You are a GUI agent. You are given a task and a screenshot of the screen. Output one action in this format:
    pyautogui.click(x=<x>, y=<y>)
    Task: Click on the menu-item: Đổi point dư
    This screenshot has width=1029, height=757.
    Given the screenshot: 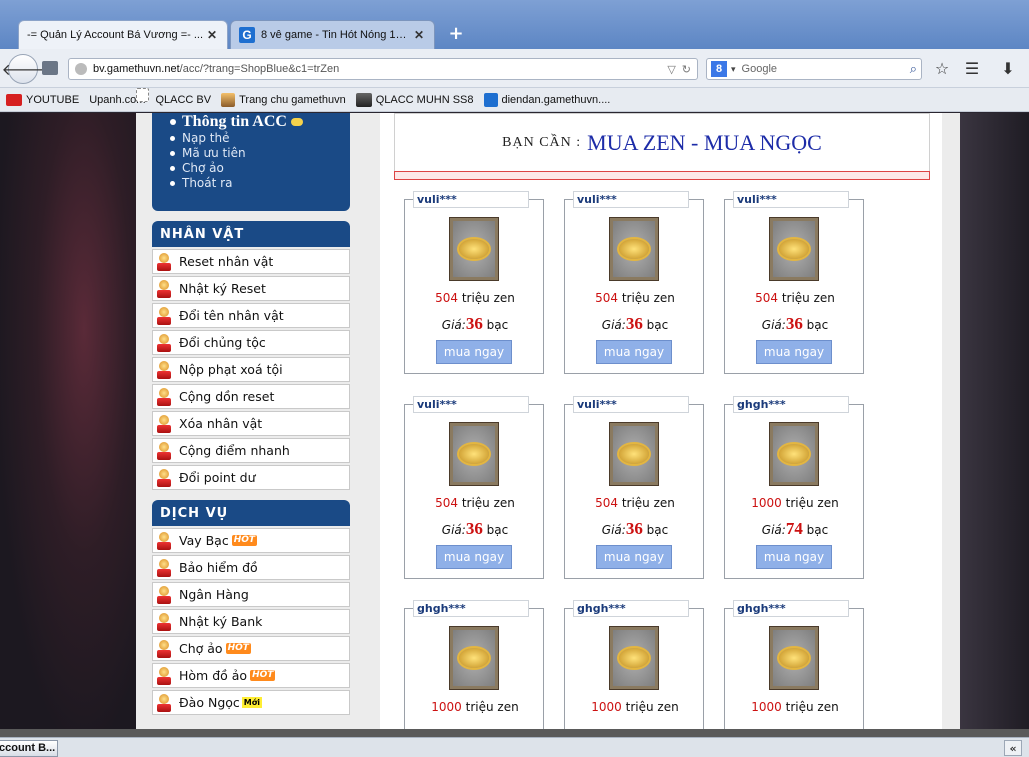 What is the action you would take?
    pyautogui.click(x=251, y=477)
    